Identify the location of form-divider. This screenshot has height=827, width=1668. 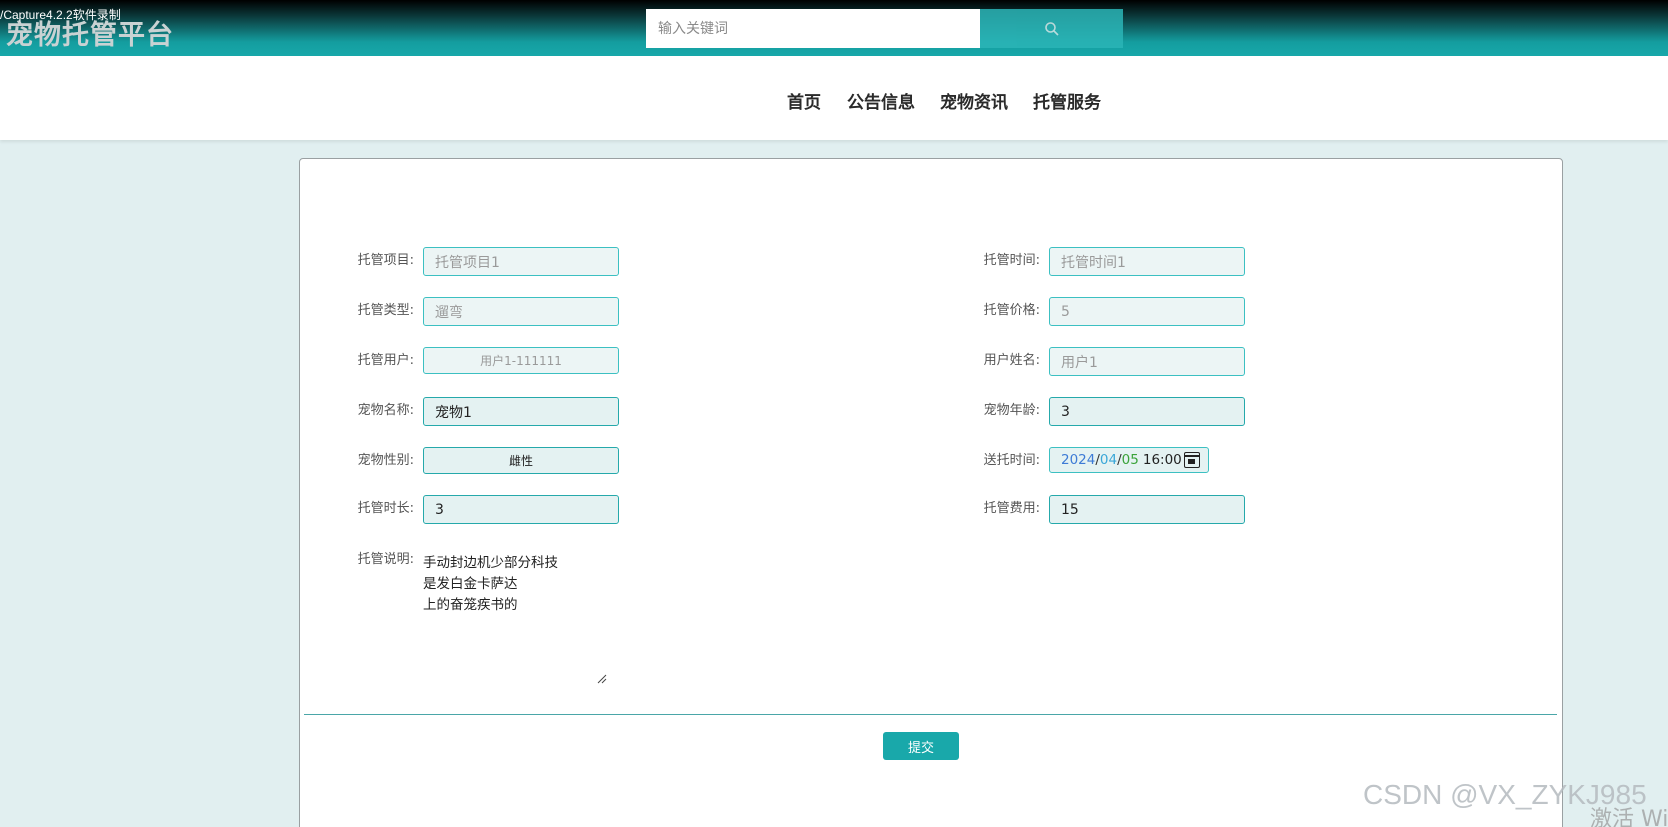
(930, 714).